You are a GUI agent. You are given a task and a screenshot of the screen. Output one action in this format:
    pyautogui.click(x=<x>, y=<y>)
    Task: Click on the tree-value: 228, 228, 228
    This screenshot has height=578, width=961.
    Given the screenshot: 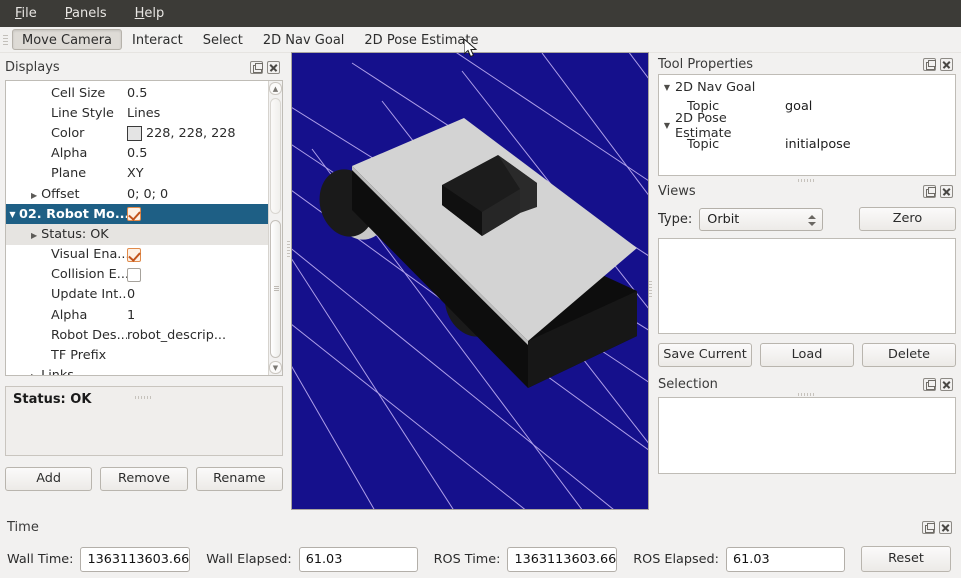 What is the action you would take?
    pyautogui.click(x=191, y=133)
    